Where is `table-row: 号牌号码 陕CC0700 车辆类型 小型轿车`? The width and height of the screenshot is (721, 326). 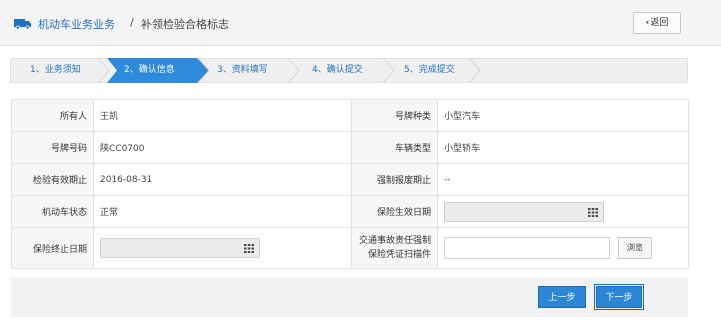
table-row: 号牌号码 陕CC0700 车辆类型 小型轿车 is located at coordinates (350, 147).